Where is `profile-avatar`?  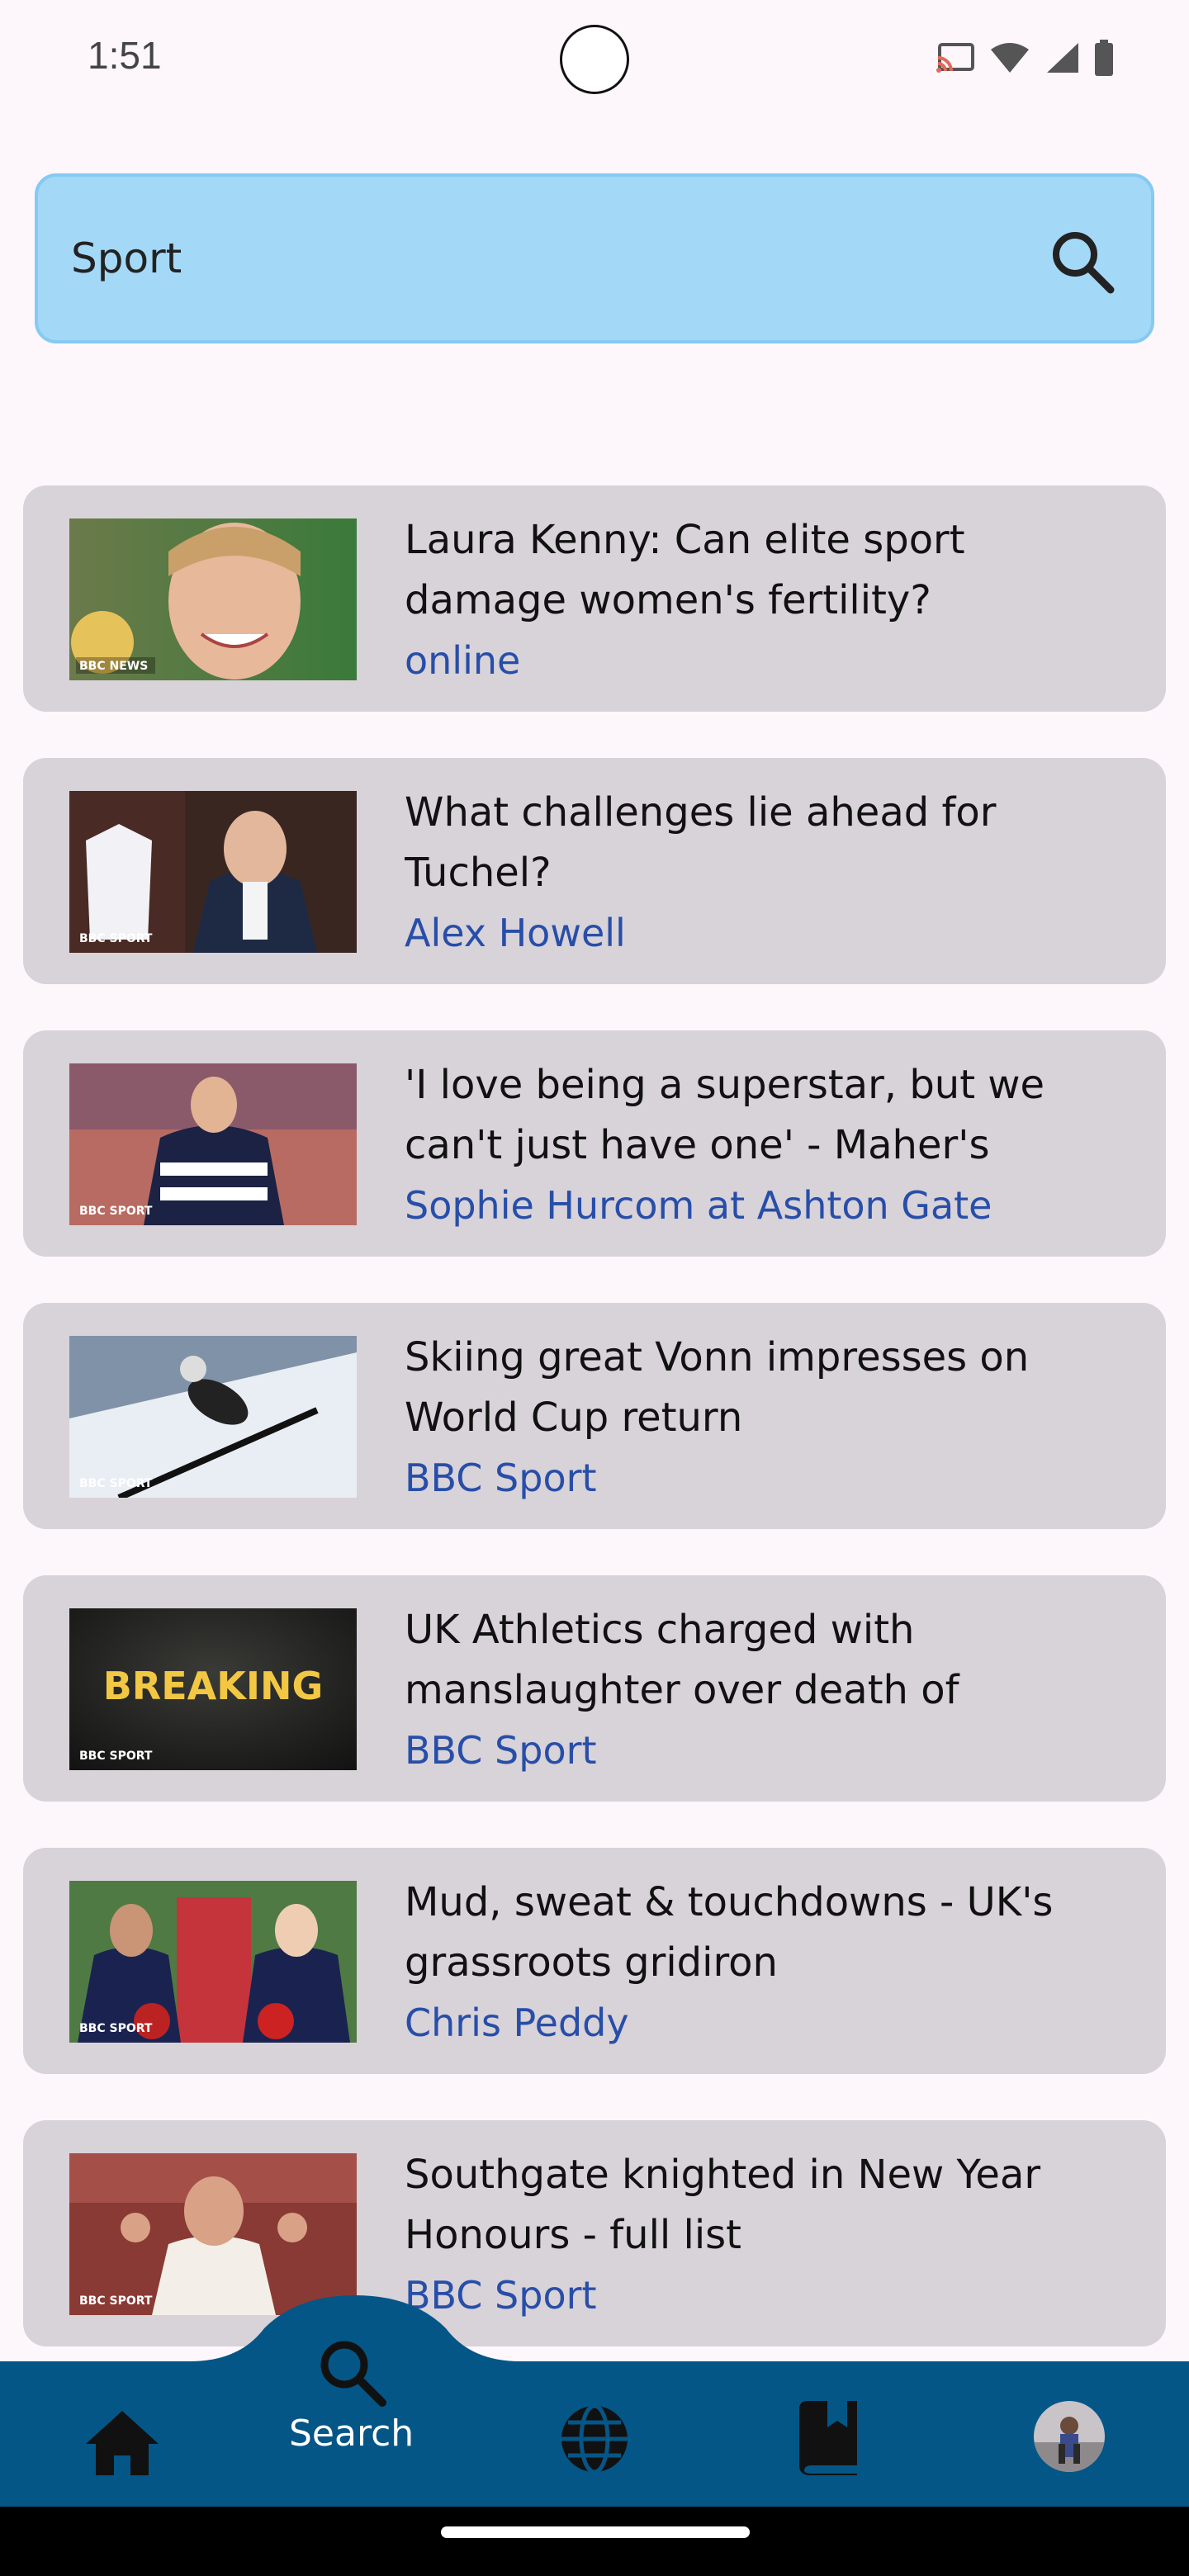
profile-avatar is located at coordinates (1069, 2436).